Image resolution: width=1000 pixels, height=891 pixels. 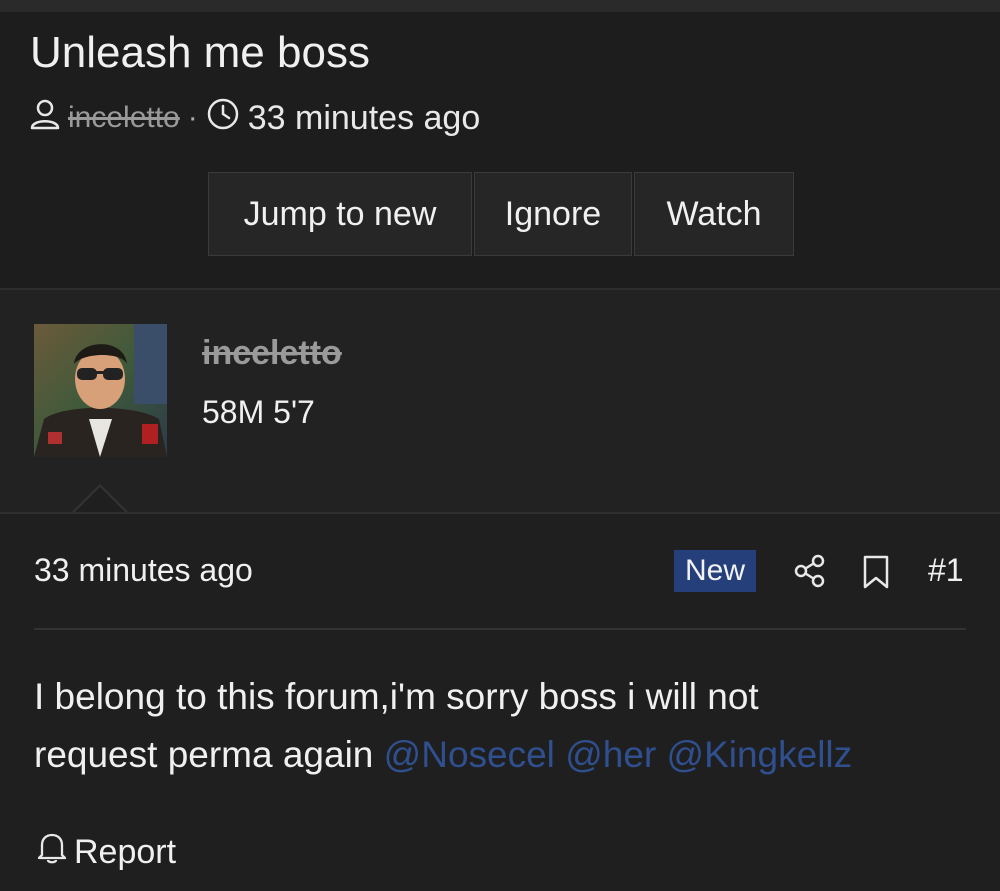 I want to click on page-title: Unleash me boss, so click(x=200, y=52).